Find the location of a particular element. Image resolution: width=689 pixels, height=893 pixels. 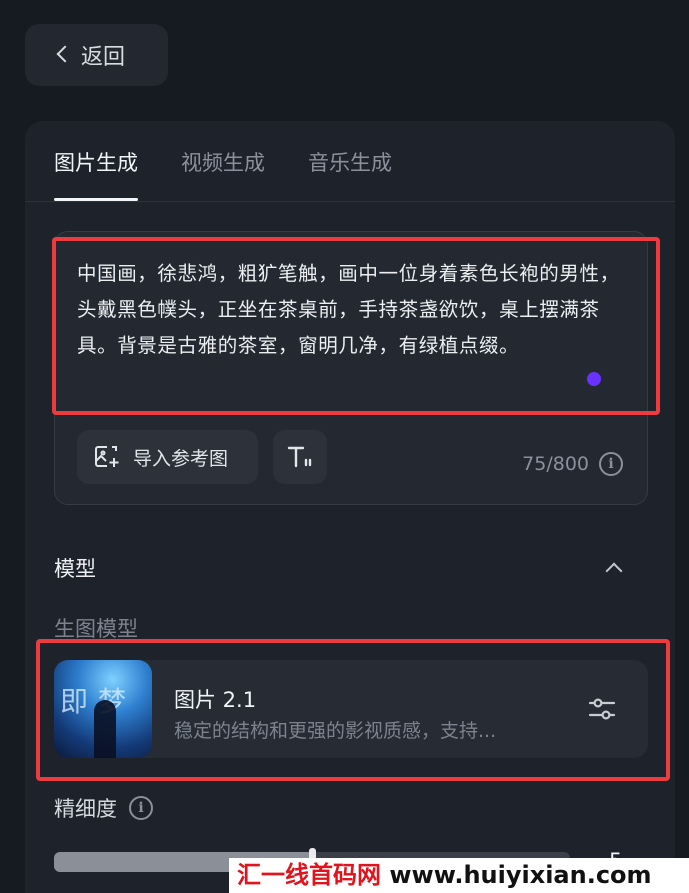

text-style-button is located at coordinates (300, 457).